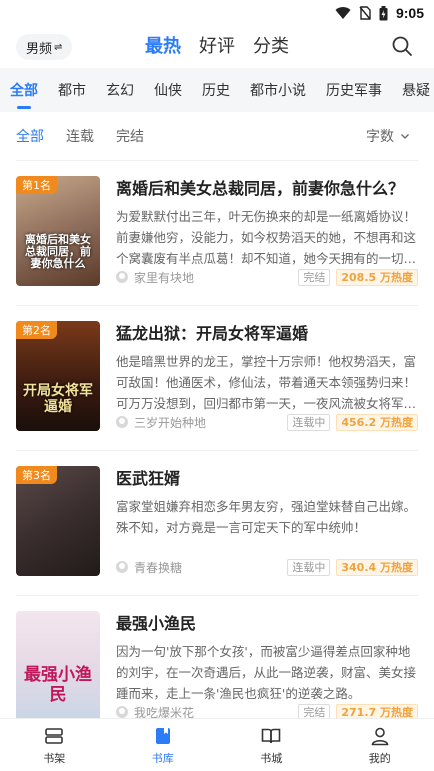  I want to click on cover-title: 最强小渔民, so click(58, 685).